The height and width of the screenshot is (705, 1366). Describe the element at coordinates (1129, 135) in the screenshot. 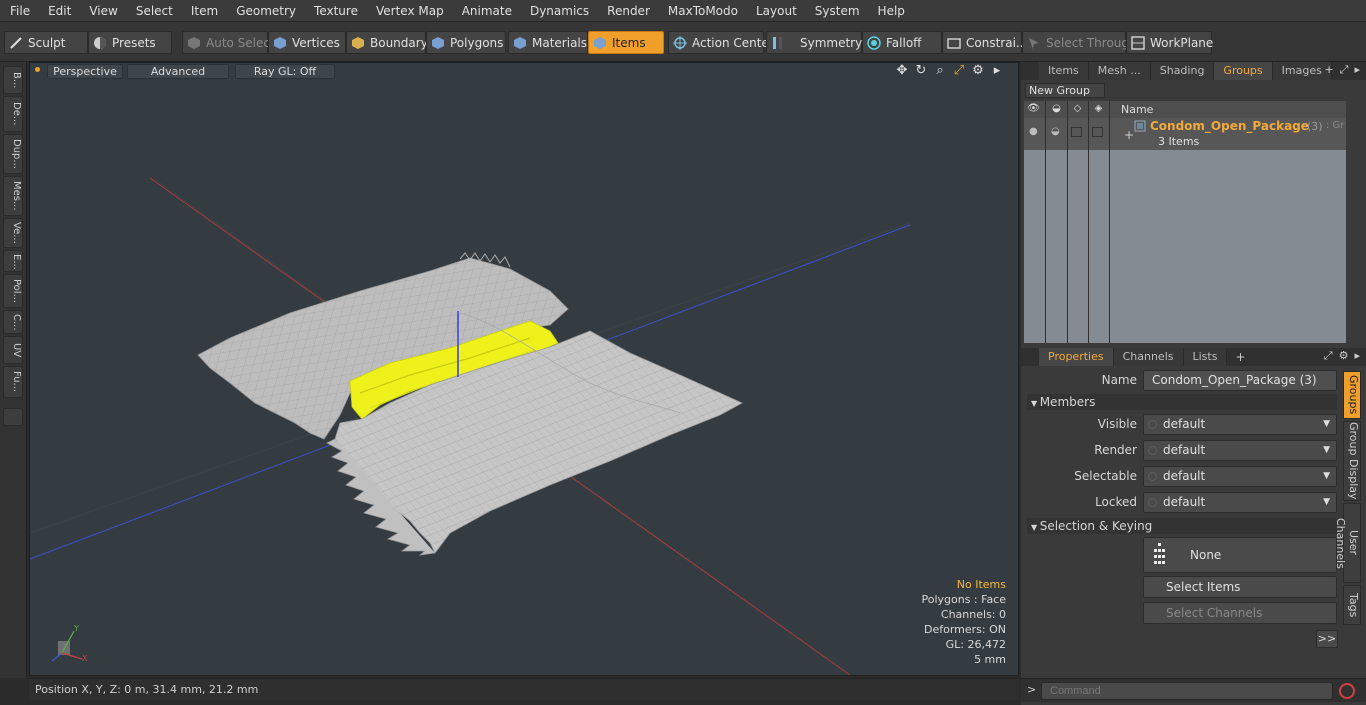

I see `expand-row-icon: +` at that location.